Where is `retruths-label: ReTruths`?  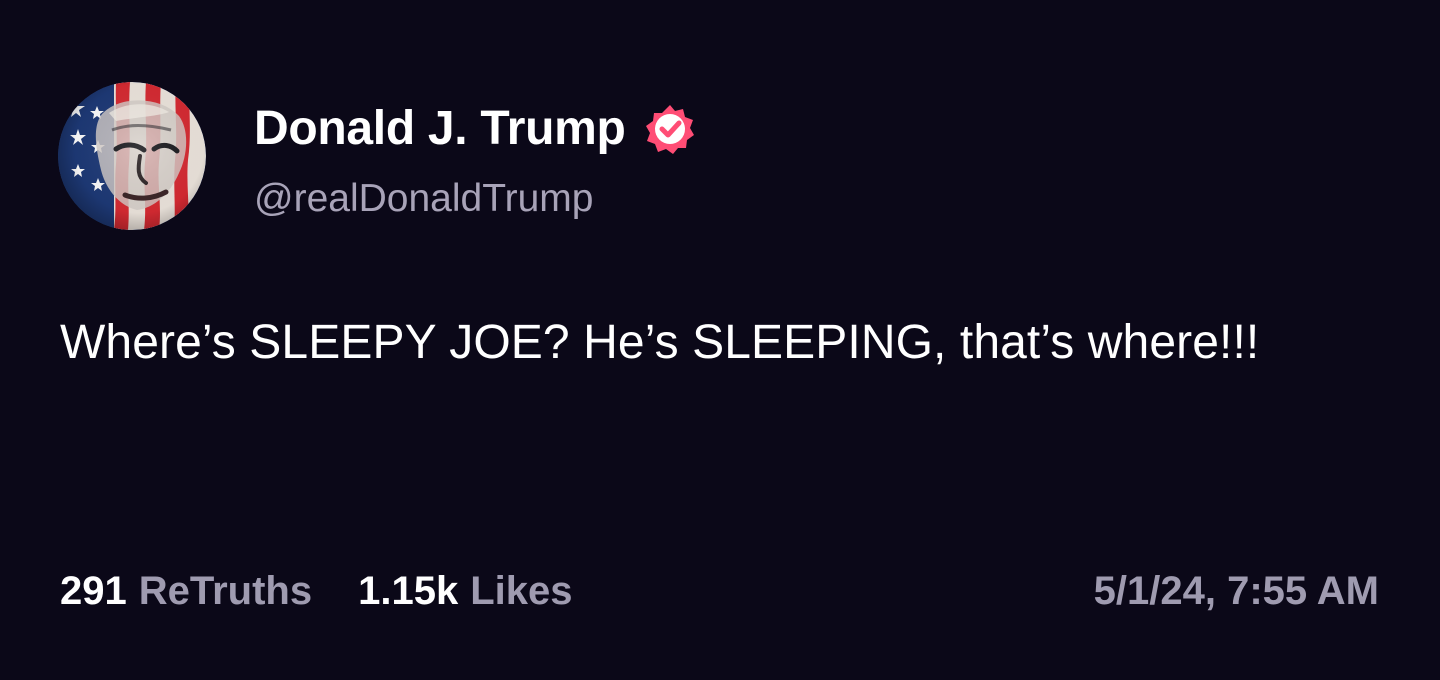 retruths-label: ReTruths is located at coordinates (225, 591).